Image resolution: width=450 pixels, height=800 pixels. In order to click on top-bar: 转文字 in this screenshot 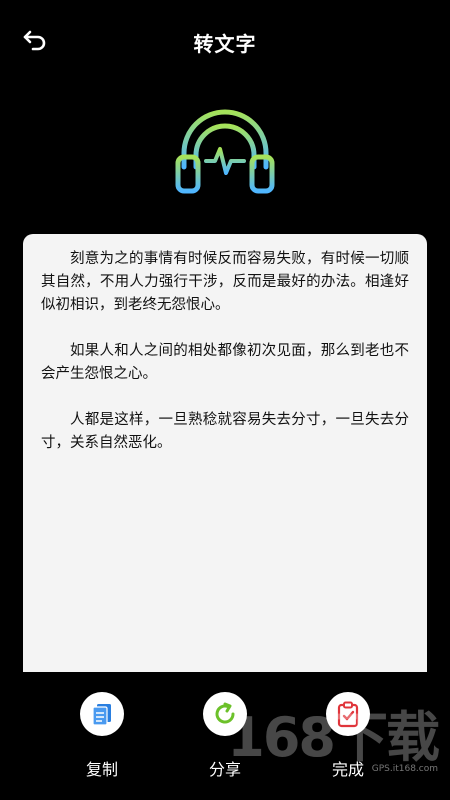, I will do `click(225, 40)`.